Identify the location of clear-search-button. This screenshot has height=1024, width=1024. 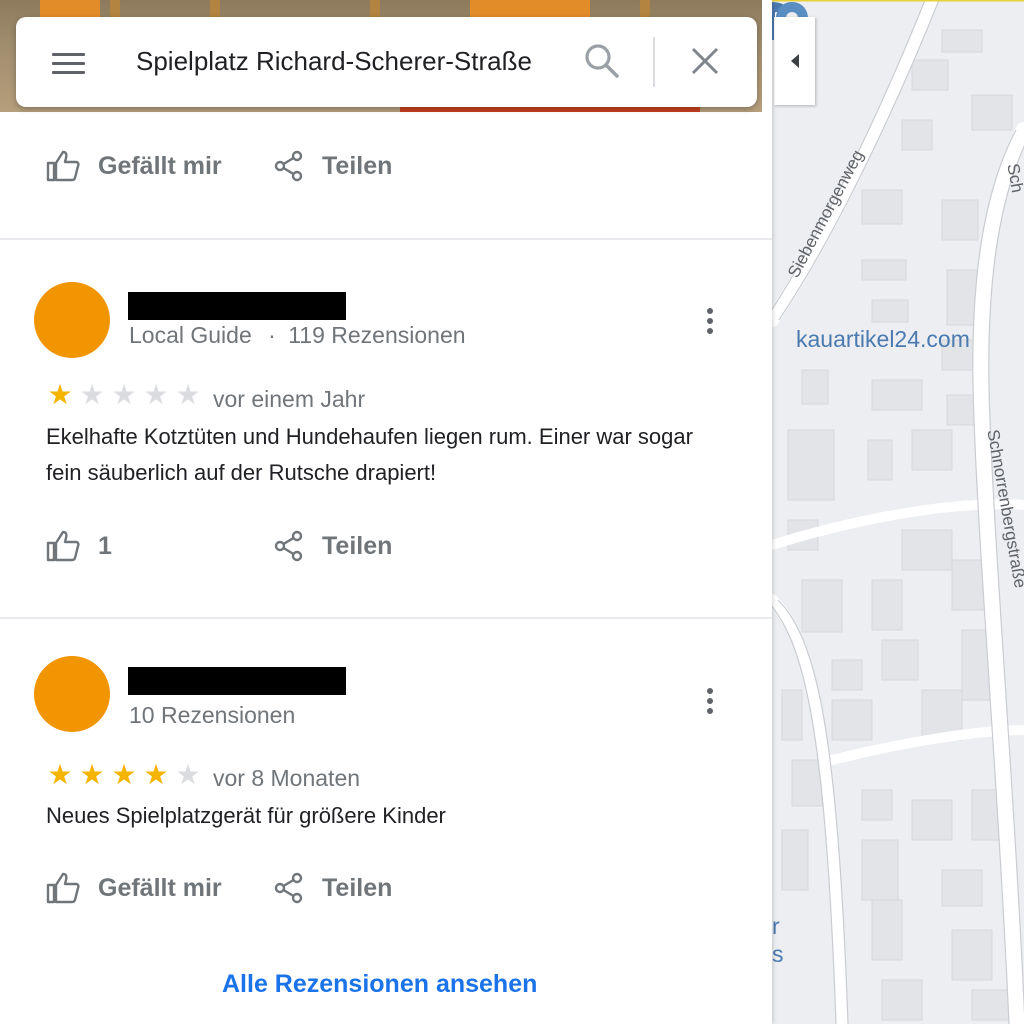
(705, 61).